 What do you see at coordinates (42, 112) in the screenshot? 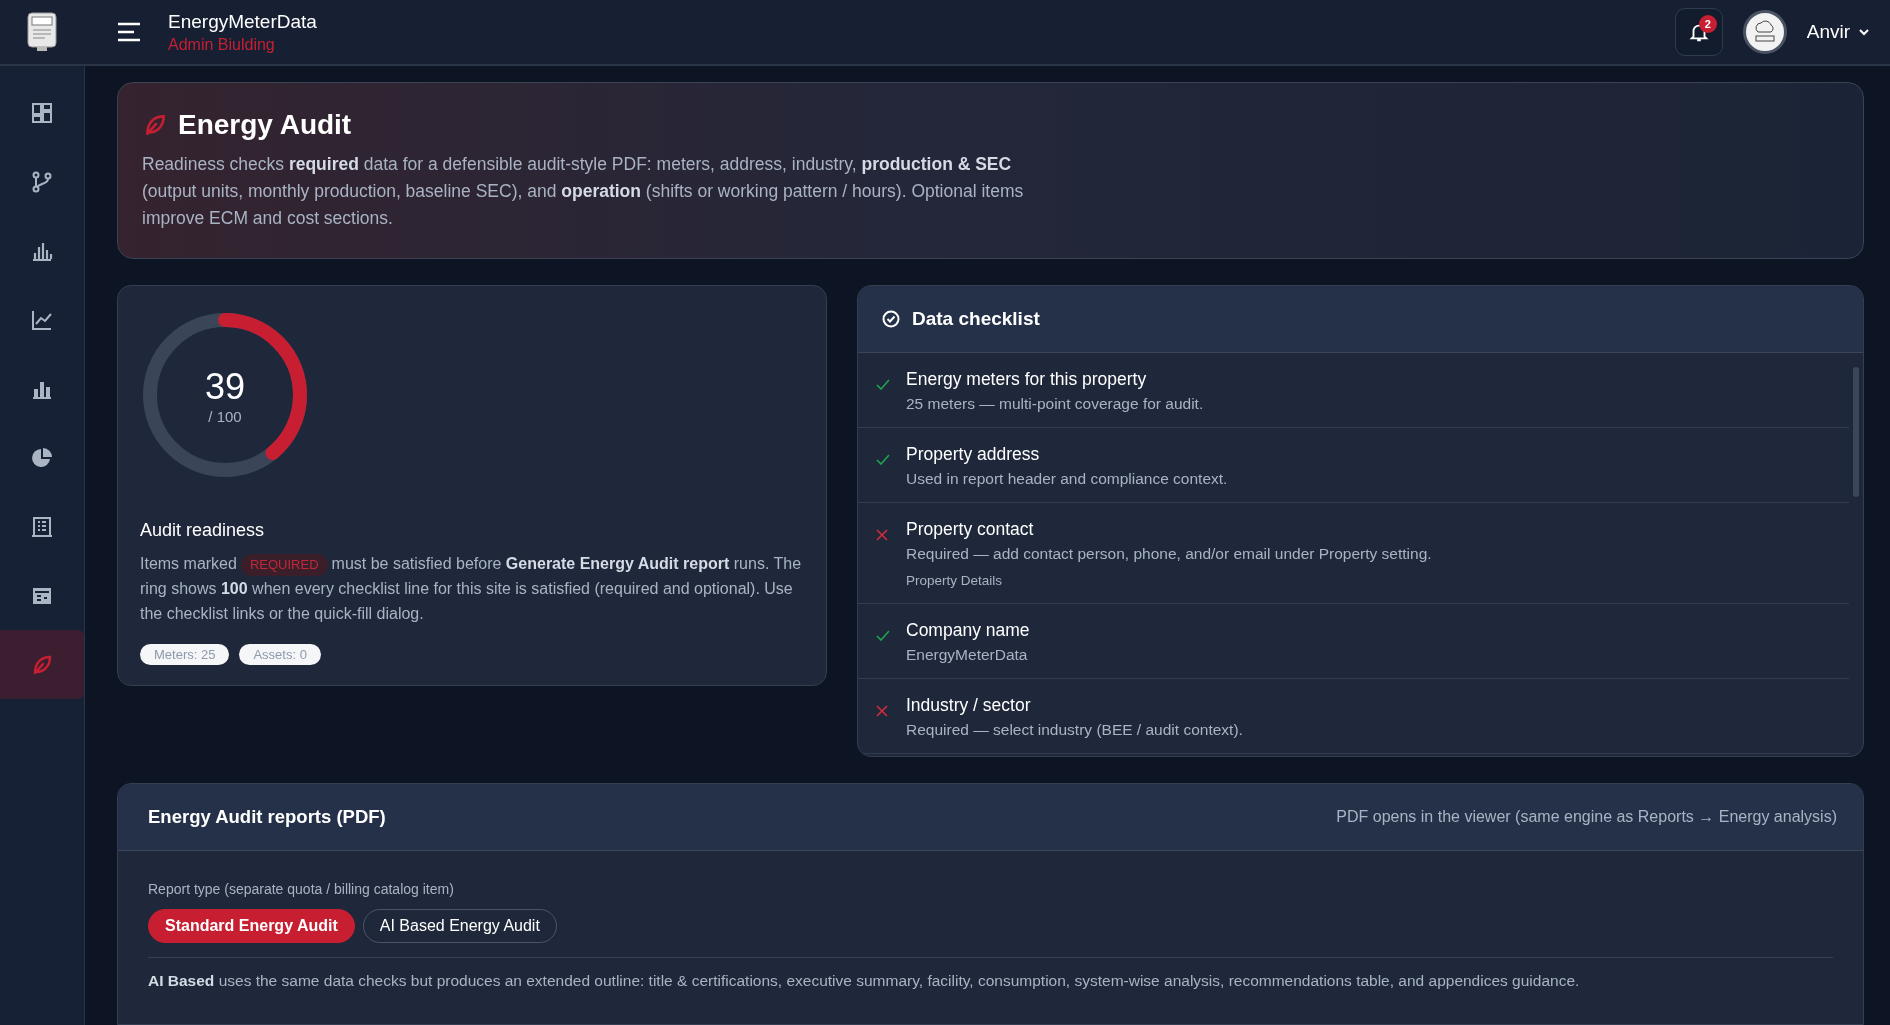
I see `dashboard-icon` at bounding box center [42, 112].